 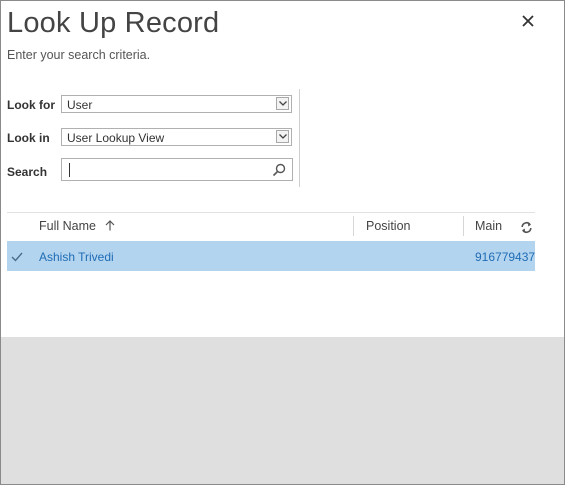 I want to click on look-for-label: Look for, so click(x=31, y=105).